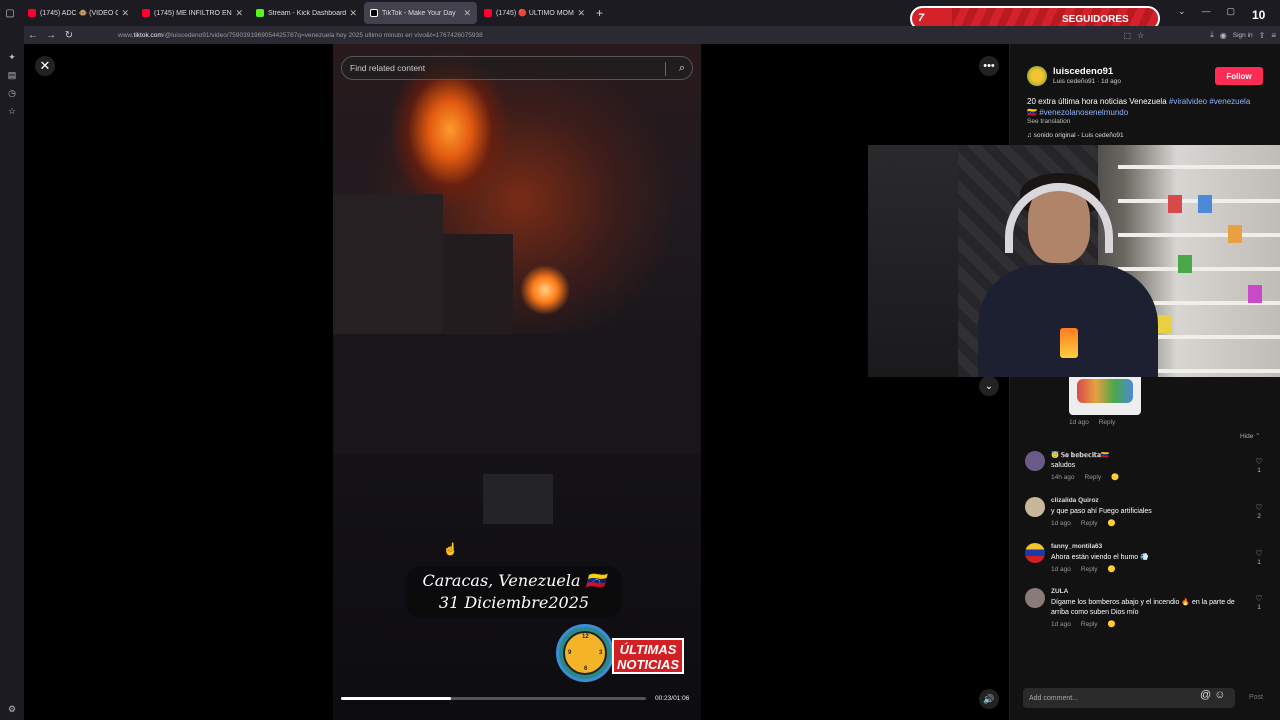 The width and height of the screenshot is (1280, 720). I want to click on author-info: luiscedeno91 Luis cedeño91 · 1d ago, so click(1074, 76).